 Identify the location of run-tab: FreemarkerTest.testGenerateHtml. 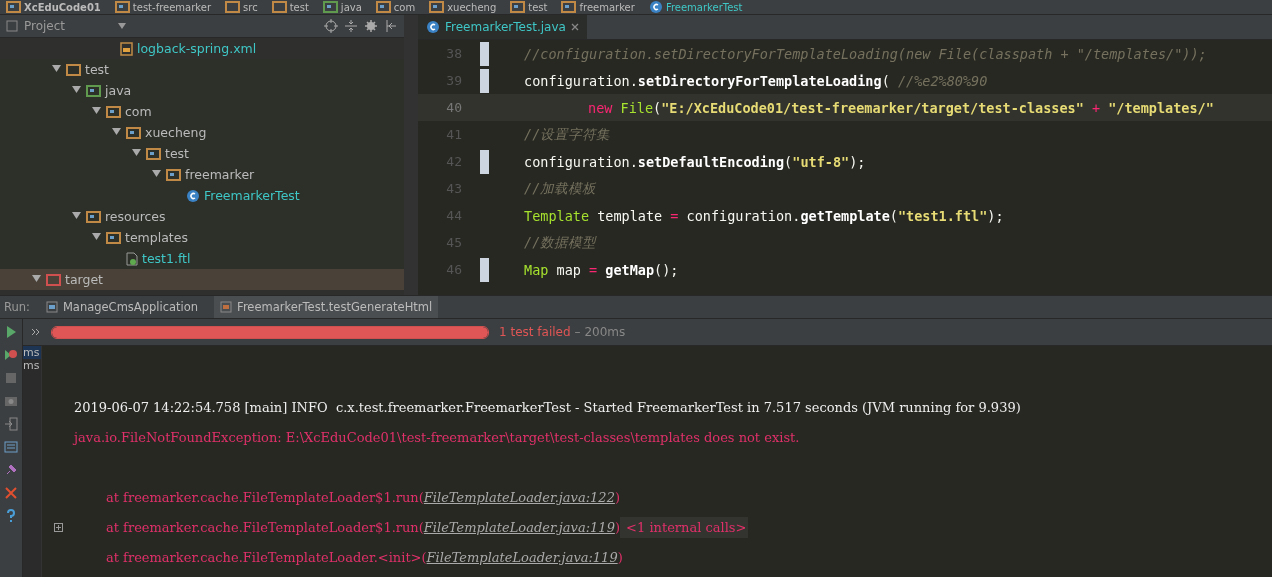
(326, 307).